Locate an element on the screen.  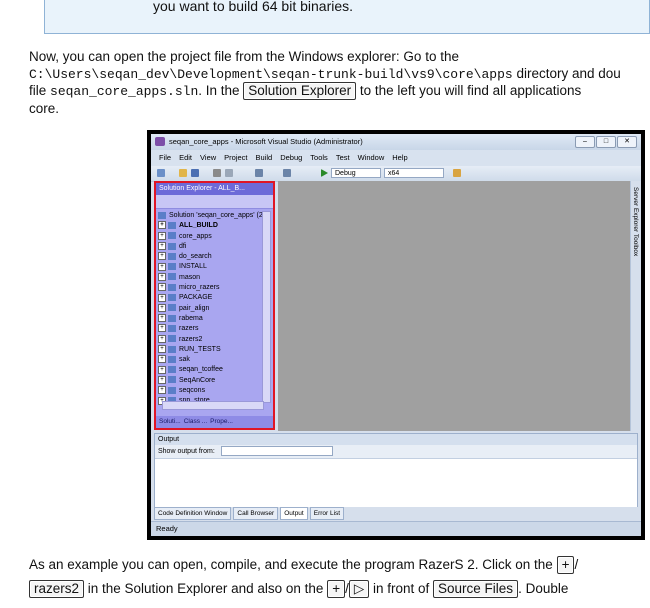
copy-icon is located at coordinates (229, 173).